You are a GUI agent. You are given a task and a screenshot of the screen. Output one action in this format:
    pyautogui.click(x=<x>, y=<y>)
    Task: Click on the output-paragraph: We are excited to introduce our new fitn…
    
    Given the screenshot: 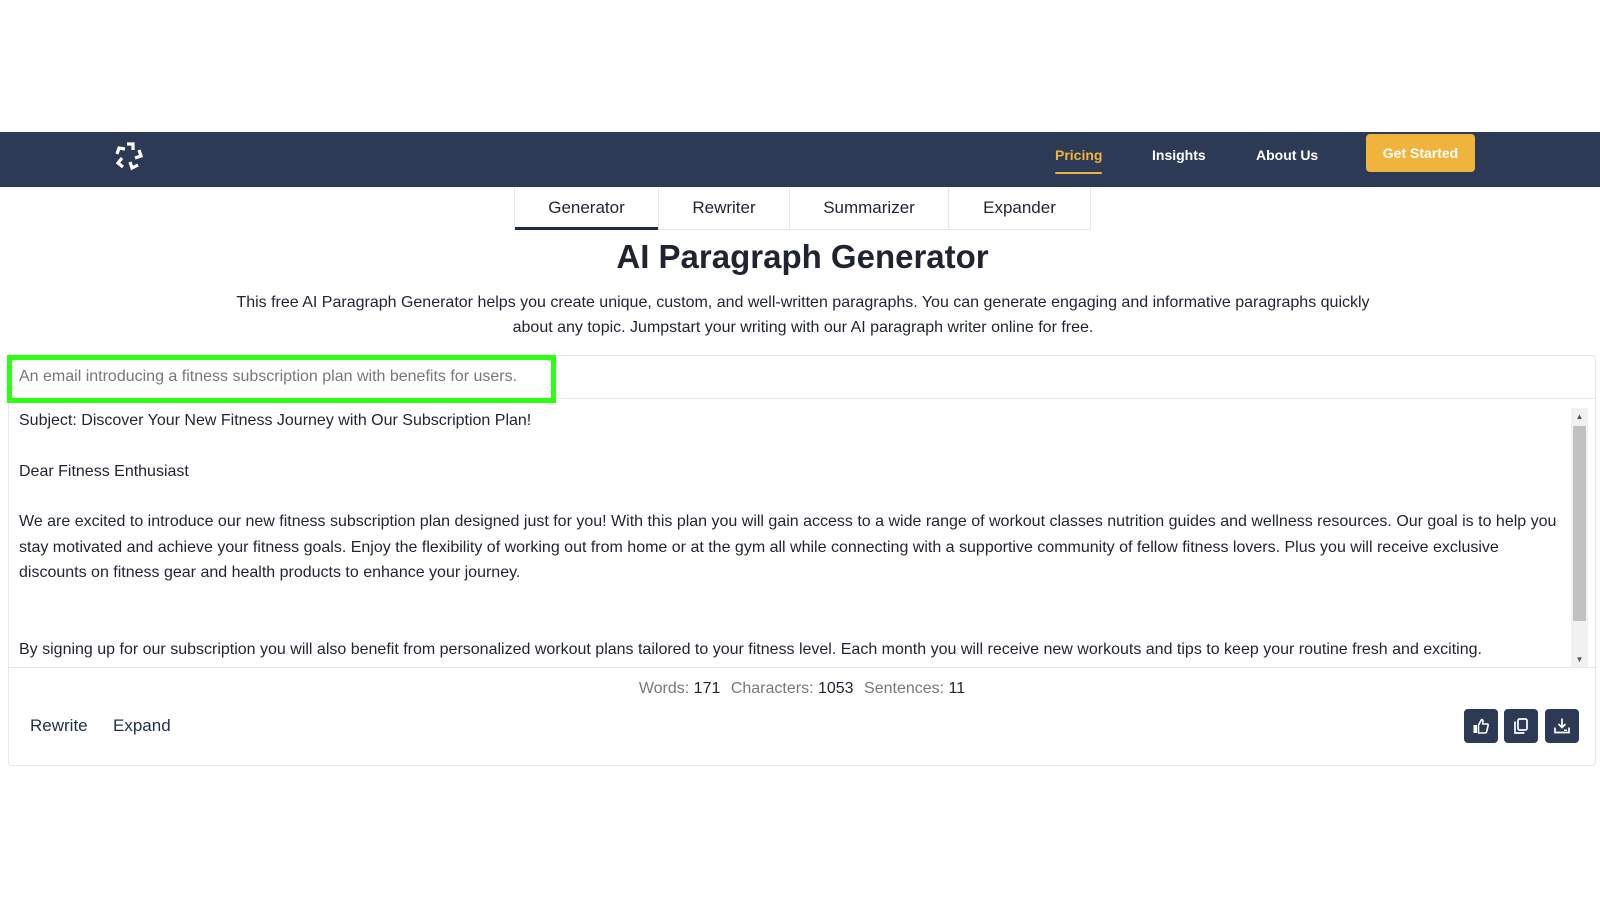 What is the action you would take?
    pyautogui.click(x=788, y=547)
    